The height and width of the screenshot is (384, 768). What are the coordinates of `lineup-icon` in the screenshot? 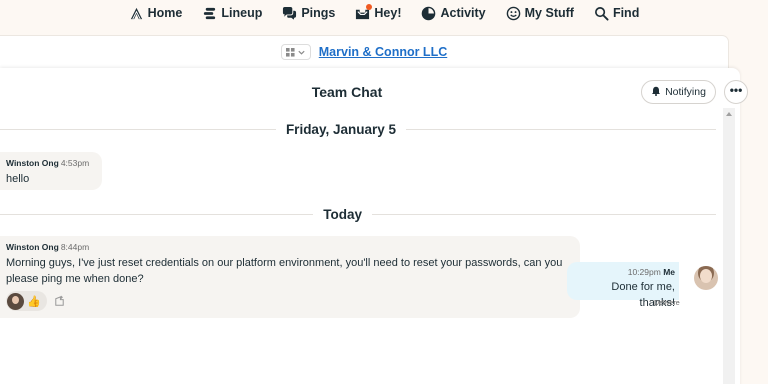 It's located at (209, 13).